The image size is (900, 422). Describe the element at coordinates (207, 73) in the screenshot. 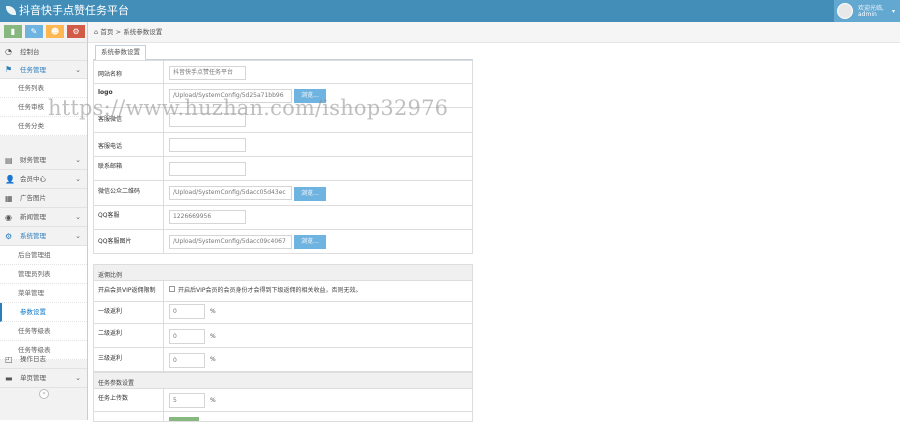

I see `site-name-input: 抖音快手点赞任务平台` at that location.